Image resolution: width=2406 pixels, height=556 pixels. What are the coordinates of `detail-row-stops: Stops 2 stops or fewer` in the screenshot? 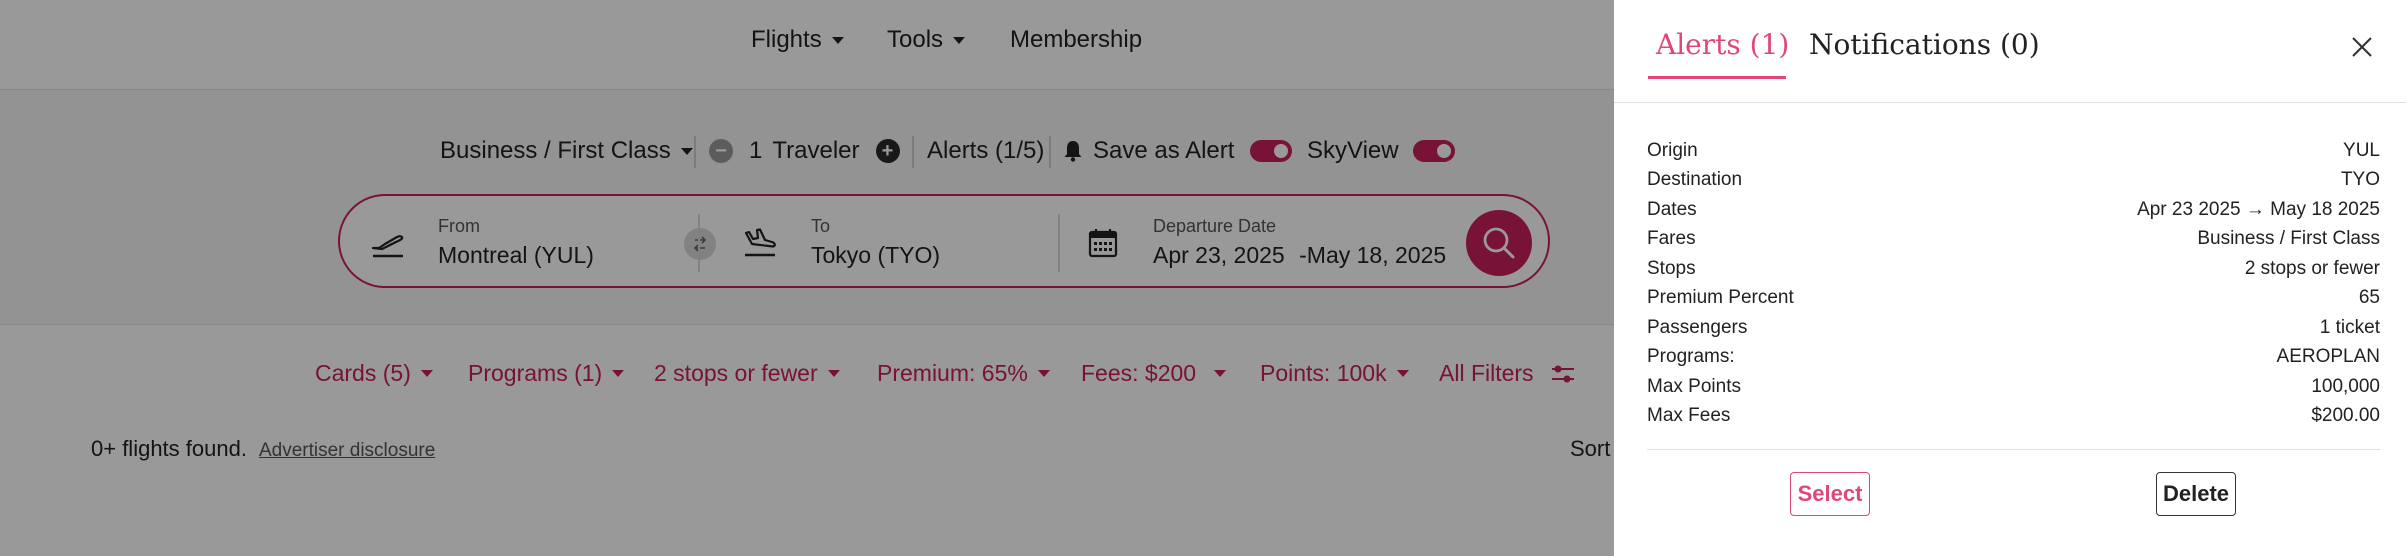 It's located at (2013, 269).